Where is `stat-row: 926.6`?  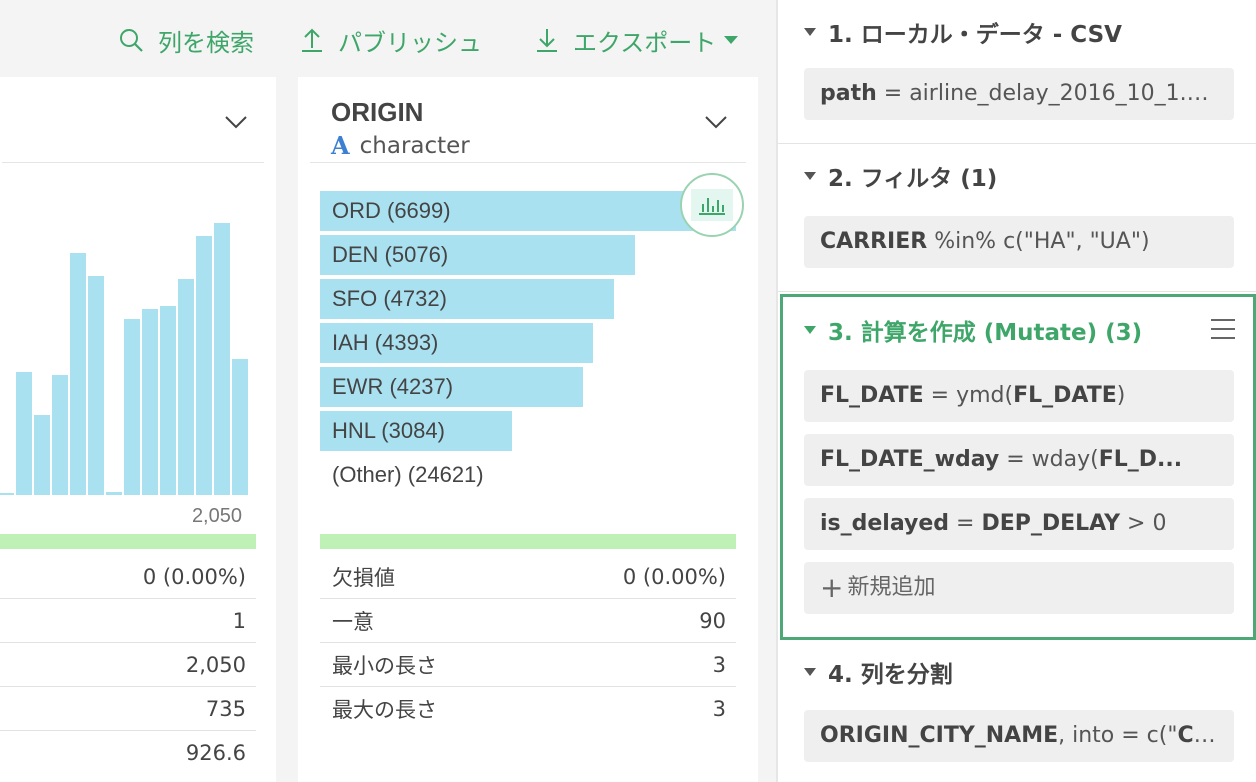
stat-row: 926.6 is located at coordinates (128, 753).